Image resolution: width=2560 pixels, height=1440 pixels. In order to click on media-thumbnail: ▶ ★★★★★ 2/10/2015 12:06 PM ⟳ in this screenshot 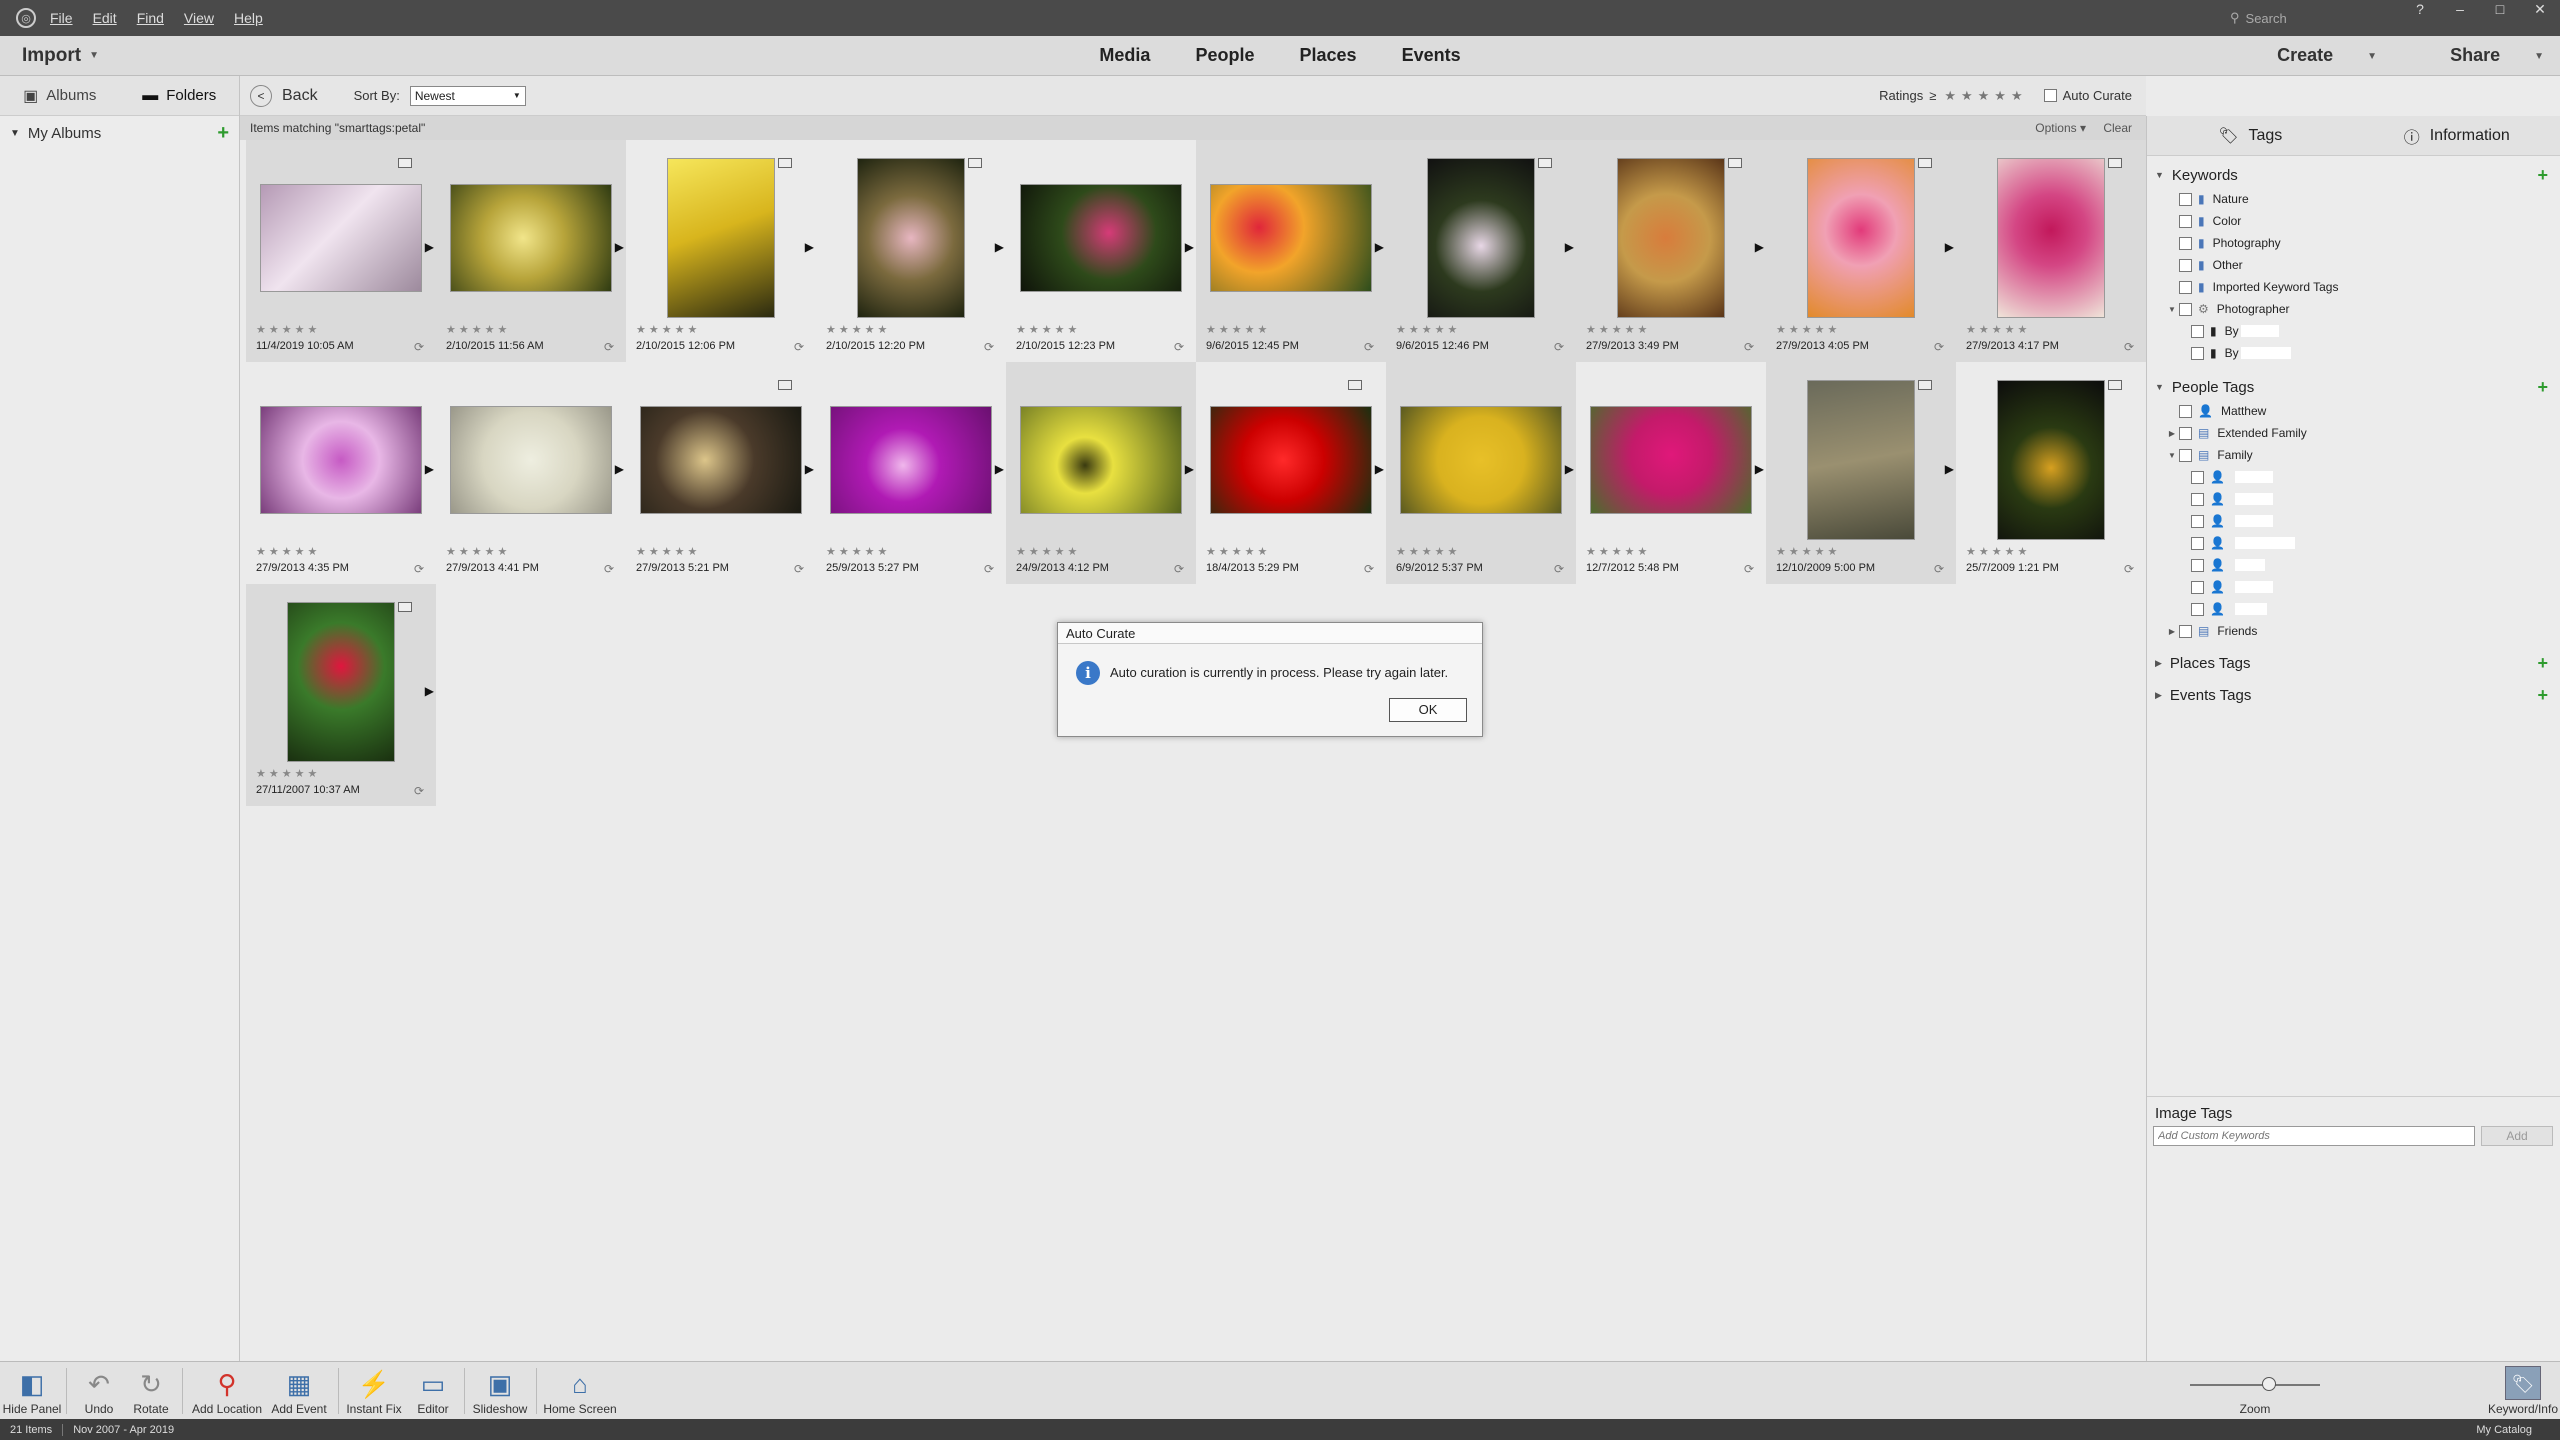, I will do `click(721, 251)`.